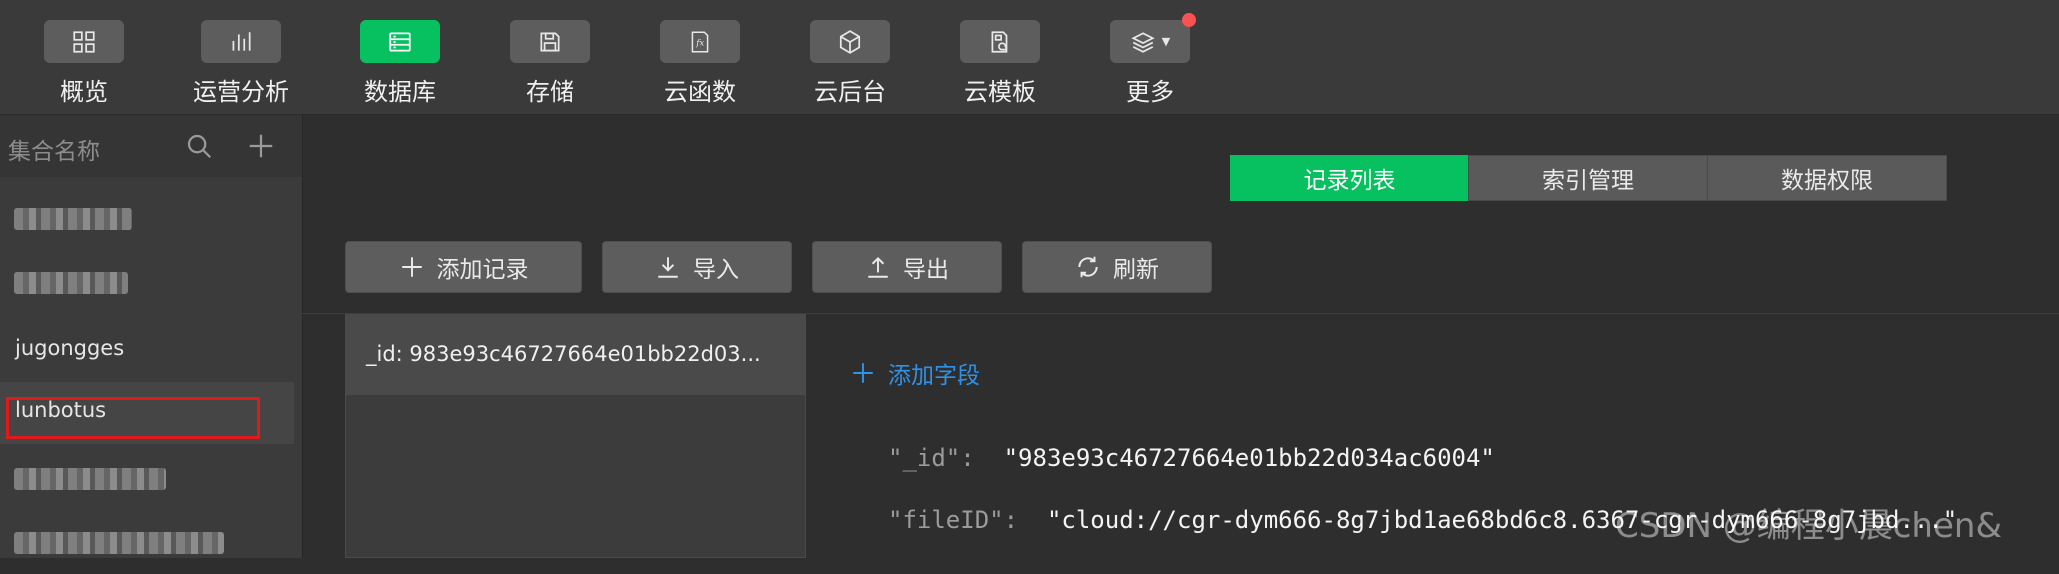 Image resolution: width=2059 pixels, height=574 pixels. Describe the element at coordinates (668, 267) in the screenshot. I see `download-icon` at that location.